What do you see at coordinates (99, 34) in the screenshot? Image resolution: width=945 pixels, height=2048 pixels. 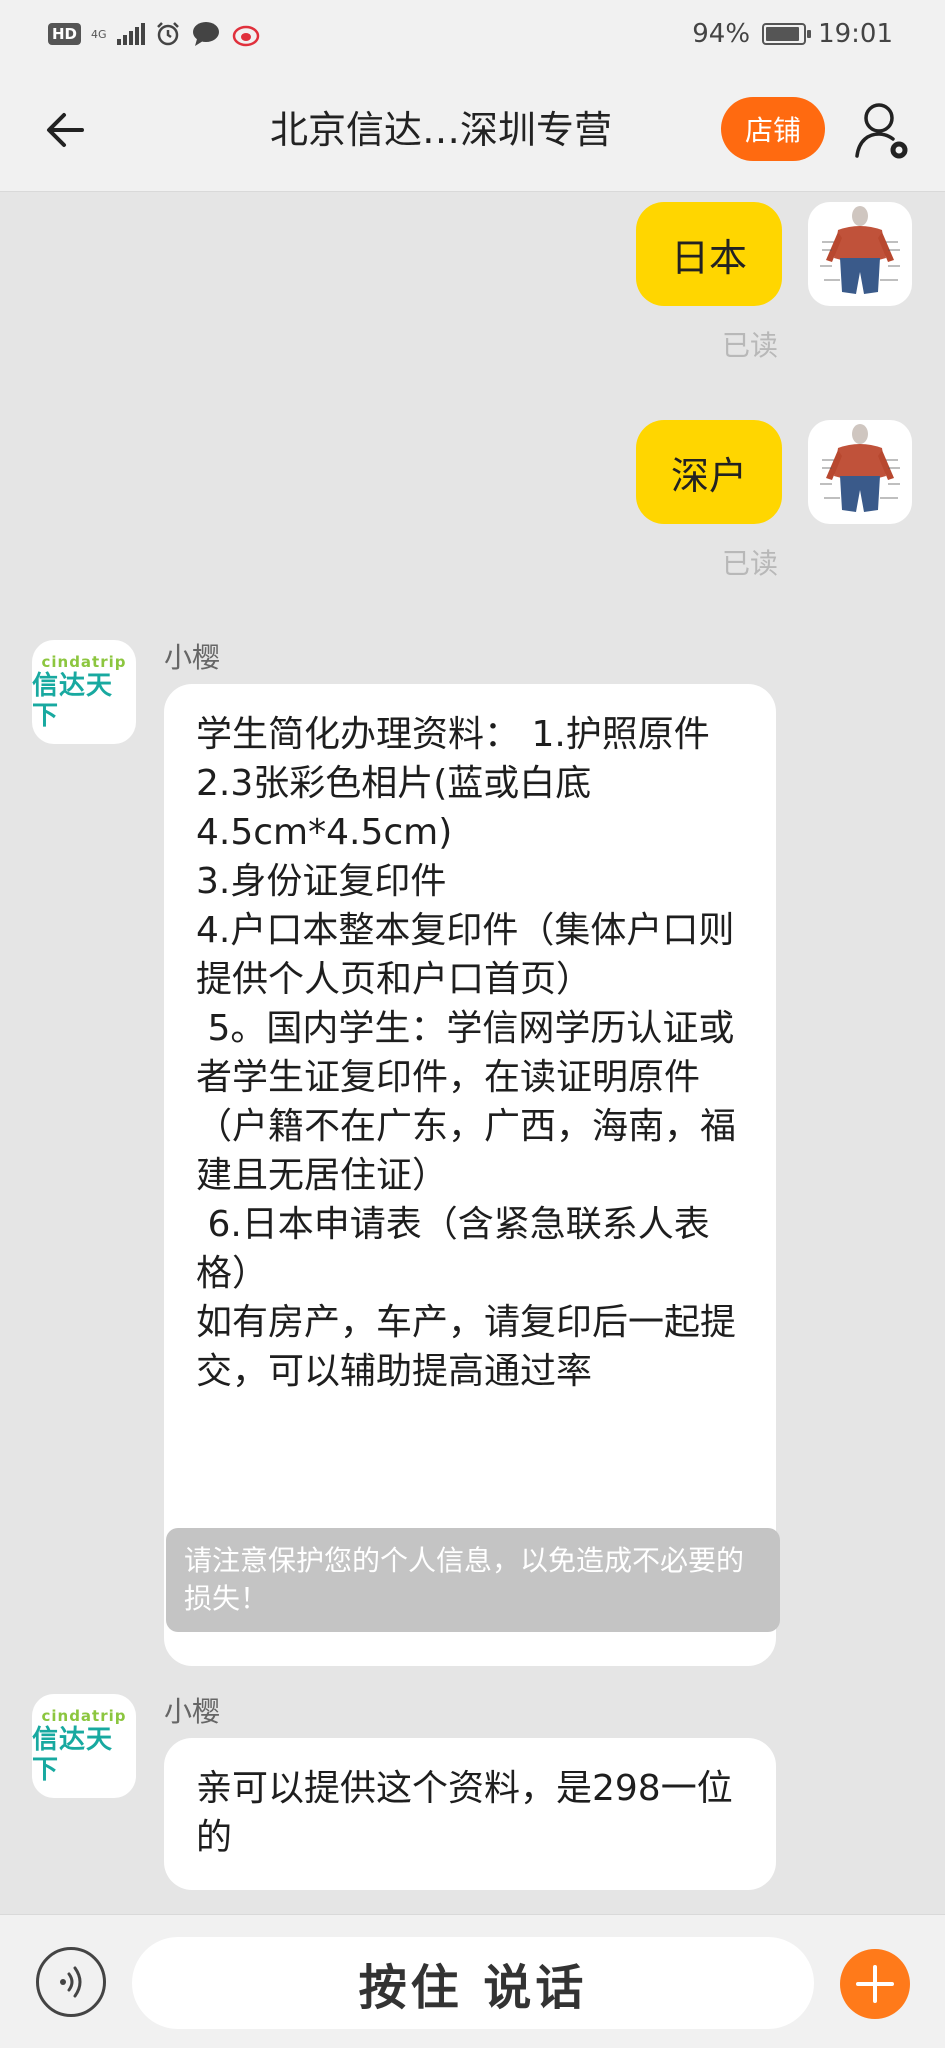 I see `network-type: 4G` at bounding box center [99, 34].